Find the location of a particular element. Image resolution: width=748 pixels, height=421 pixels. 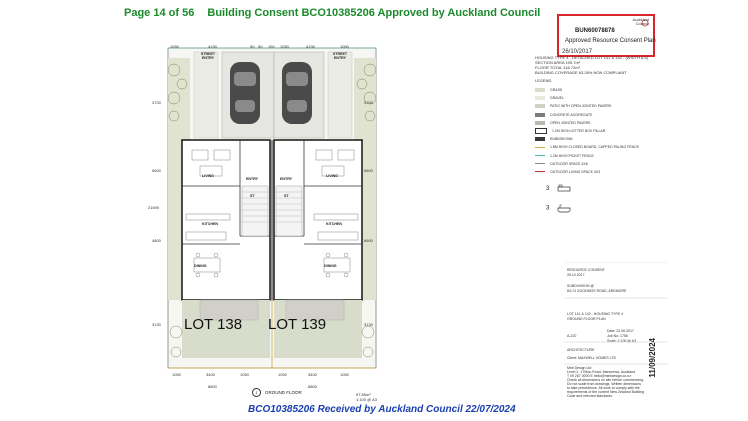

legend-symbol-2: 3 is located at coordinates (558, 208).